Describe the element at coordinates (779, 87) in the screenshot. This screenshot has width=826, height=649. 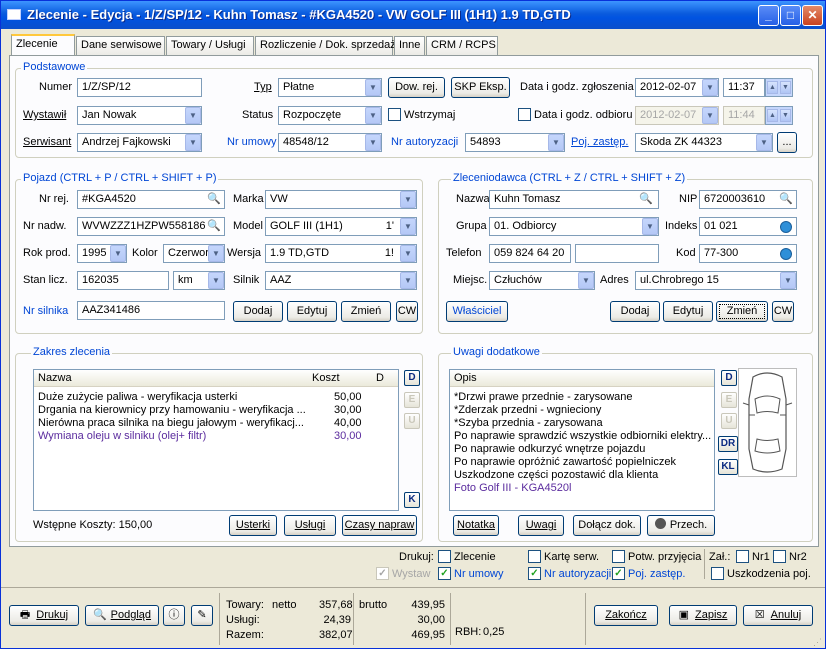
I see `godz-zgloszenia-spinner: ▲ ▼` at that location.